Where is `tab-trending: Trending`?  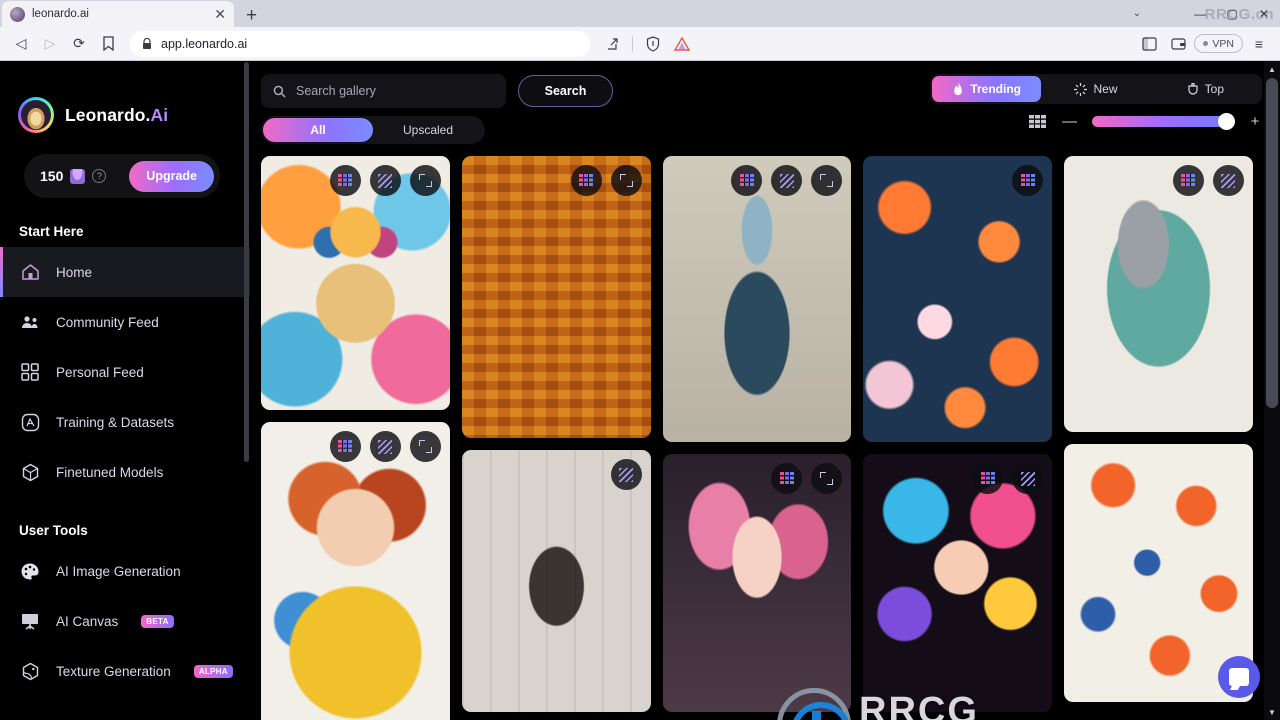 tab-trending: Trending is located at coordinates (987, 89).